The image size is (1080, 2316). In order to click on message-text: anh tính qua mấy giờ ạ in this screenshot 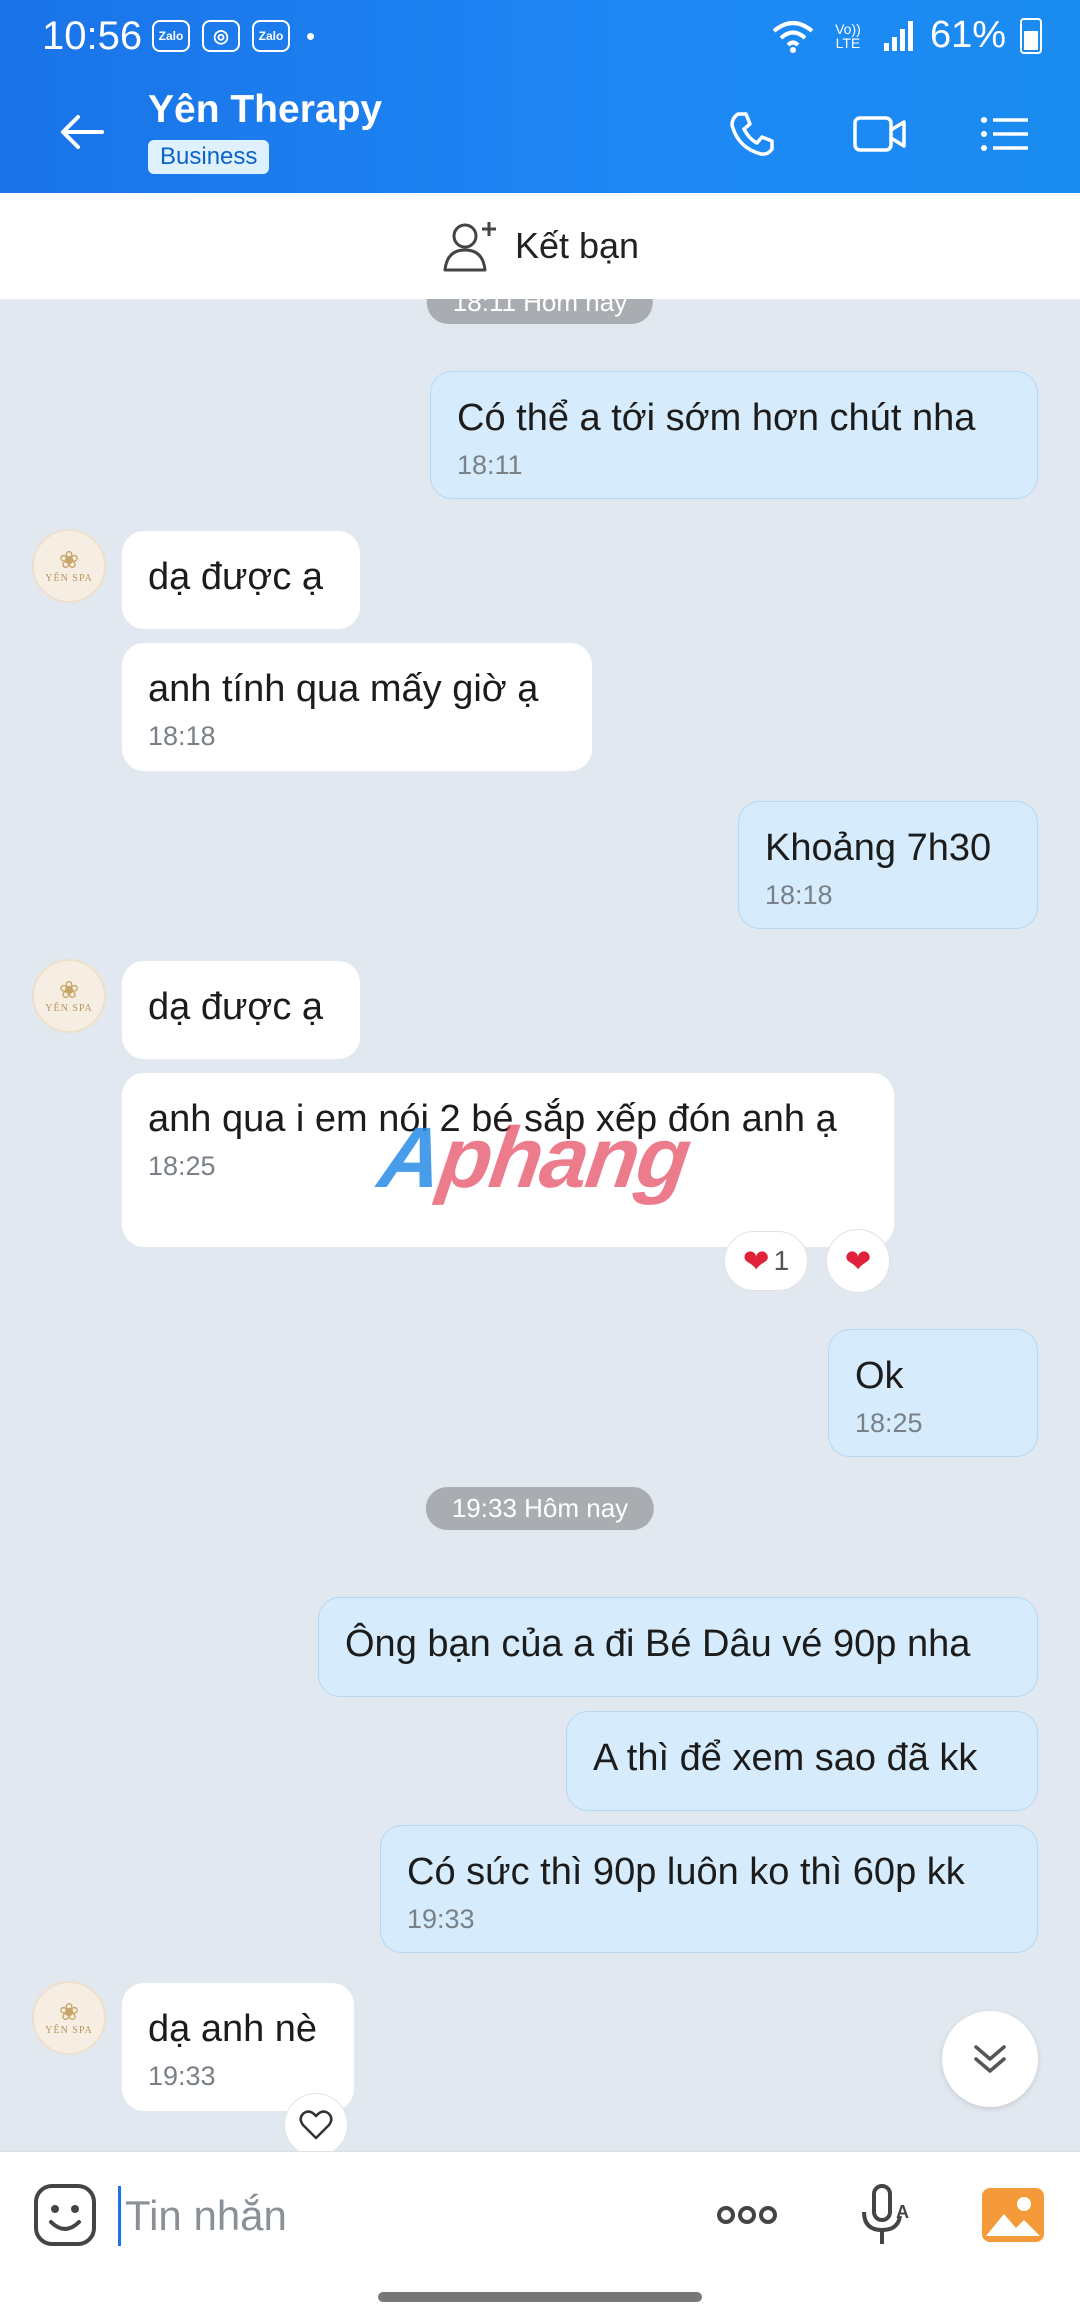, I will do `click(343, 689)`.